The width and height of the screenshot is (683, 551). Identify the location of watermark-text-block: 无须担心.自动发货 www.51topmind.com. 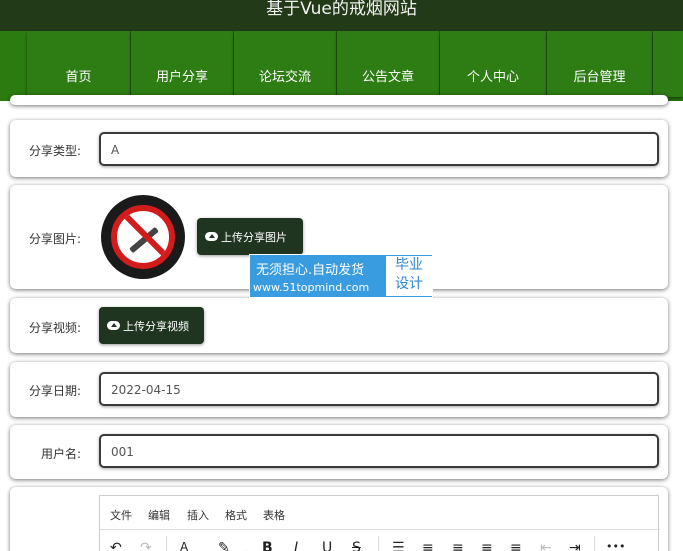
(317, 276).